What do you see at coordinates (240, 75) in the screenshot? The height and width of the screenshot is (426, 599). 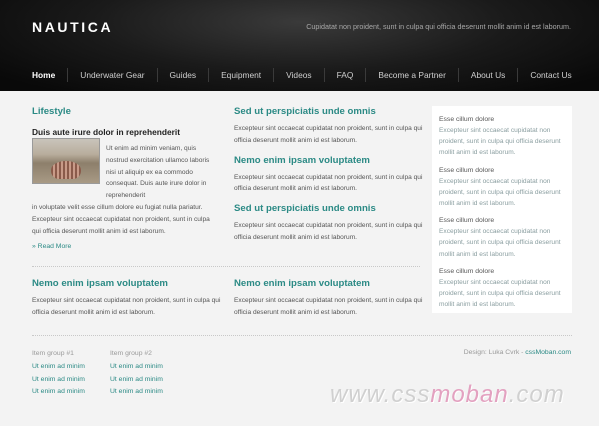 I see `nav-item-equipment: Equipment` at bounding box center [240, 75].